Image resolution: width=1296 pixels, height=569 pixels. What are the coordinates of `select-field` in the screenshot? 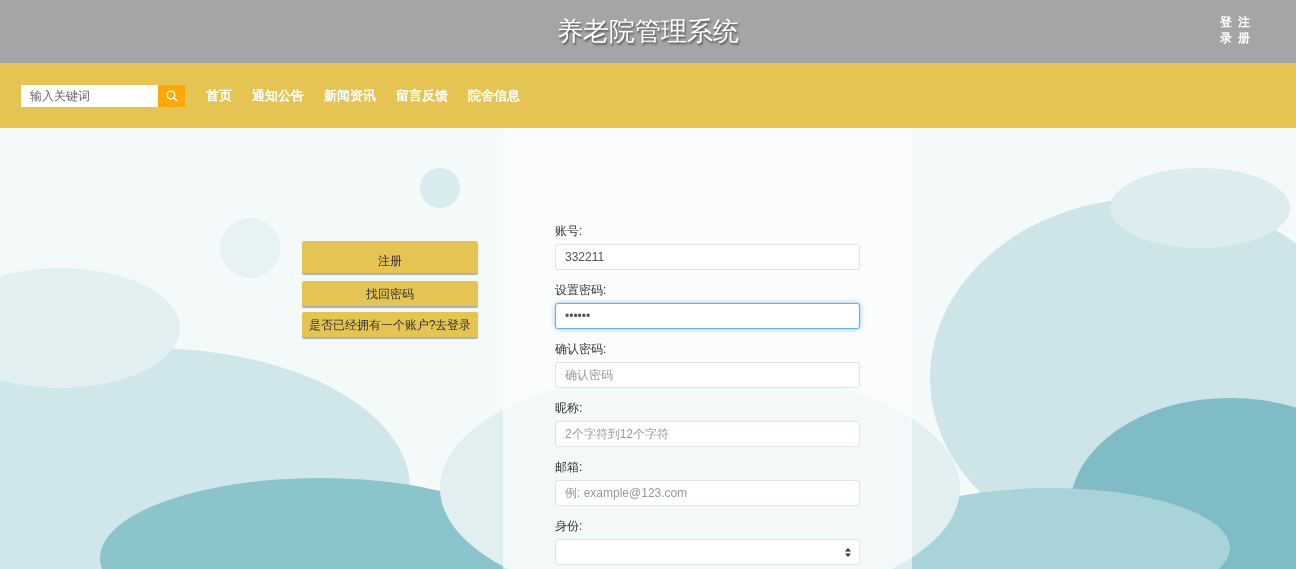 It's located at (707, 552).